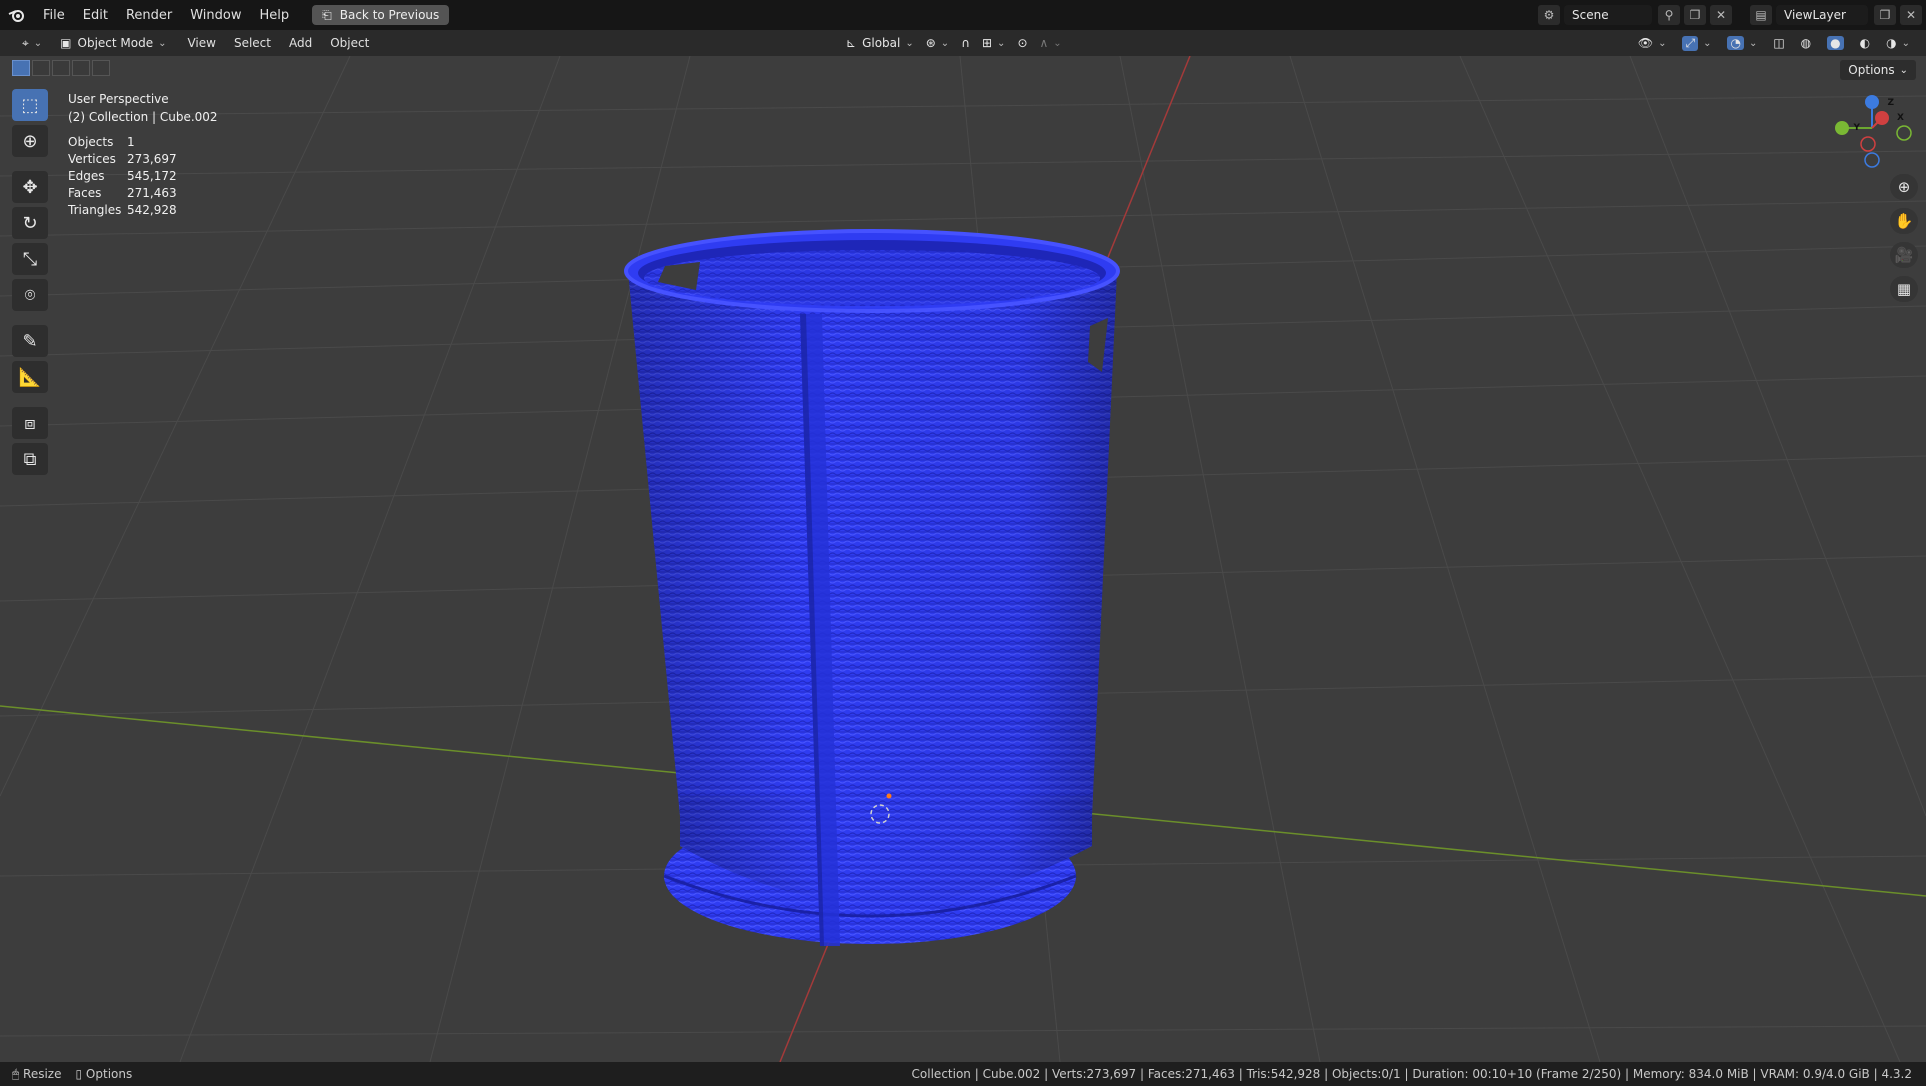 The height and width of the screenshot is (1086, 1926). Describe the element at coordinates (66, 43) in the screenshot. I see `object-mode-icon: ▣` at that location.